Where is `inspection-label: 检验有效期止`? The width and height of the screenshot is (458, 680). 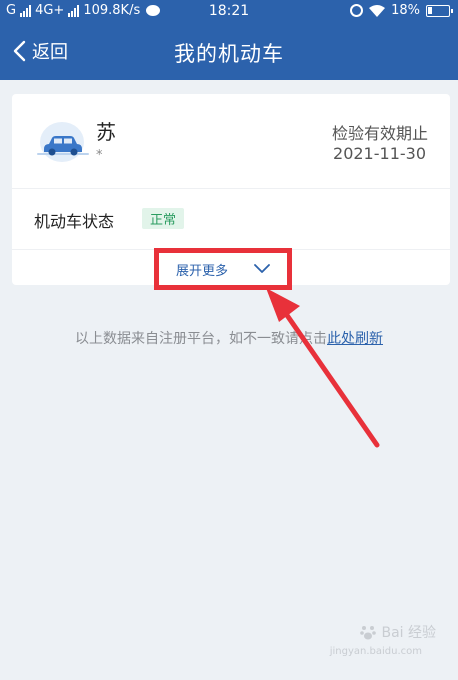
inspection-label: 检验有效期止 is located at coordinates (379, 133).